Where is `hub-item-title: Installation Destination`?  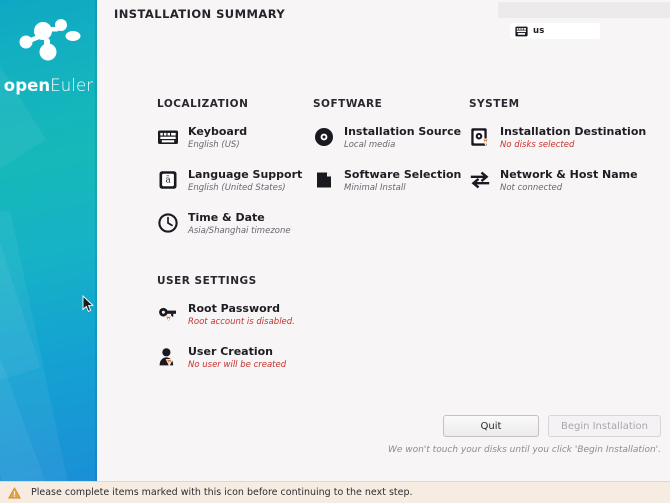
hub-item-title: Installation Destination is located at coordinates (573, 131).